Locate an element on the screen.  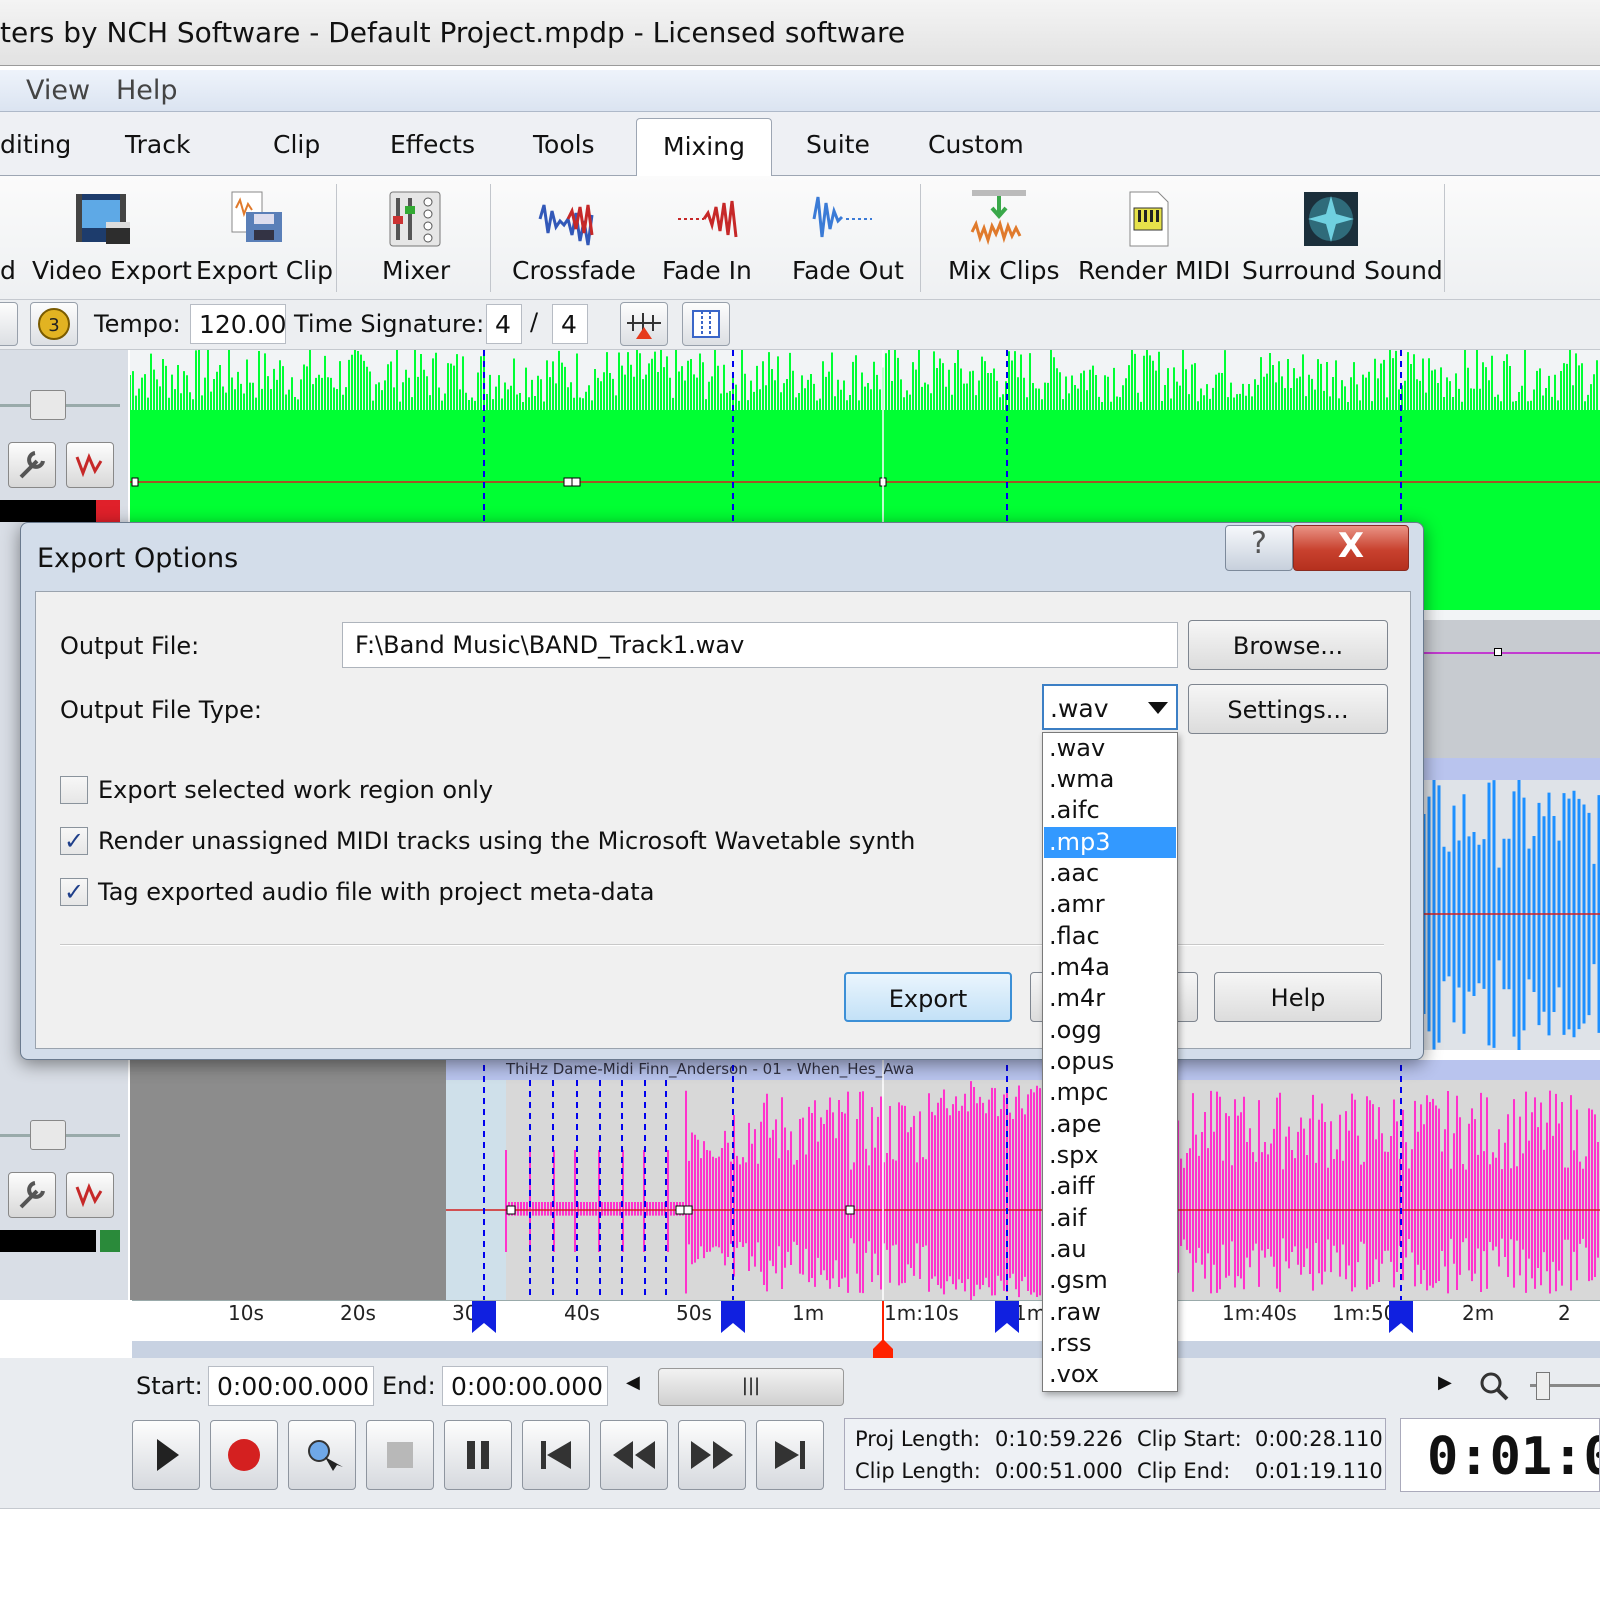
surround-sound-button: Surround Sound is located at coordinates (1341, 238).